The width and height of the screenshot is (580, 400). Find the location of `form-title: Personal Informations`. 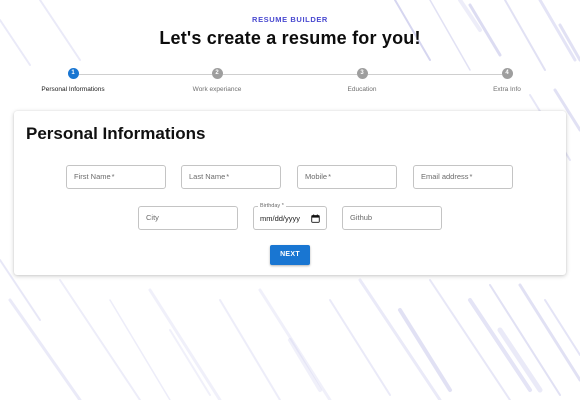

form-title: Personal Informations is located at coordinates (116, 133).